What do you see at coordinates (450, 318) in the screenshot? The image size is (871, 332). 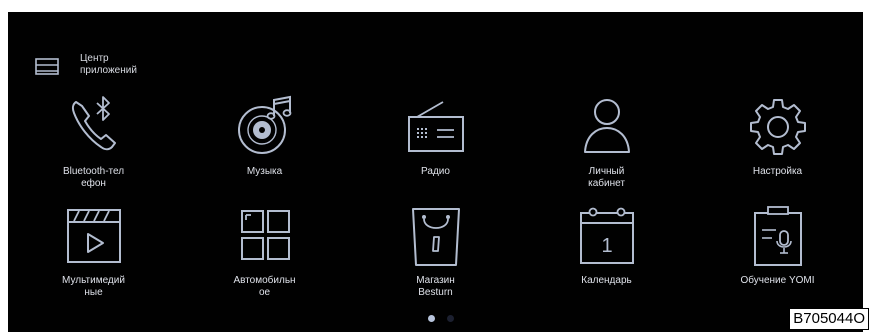 I see `page-dot-inactive` at bounding box center [450, 318].